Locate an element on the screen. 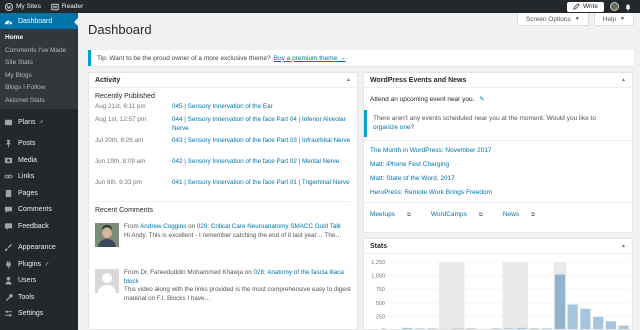 The image size is (640, 330). news-footer-link: News ⧉ is located at coordinates (524, 215).